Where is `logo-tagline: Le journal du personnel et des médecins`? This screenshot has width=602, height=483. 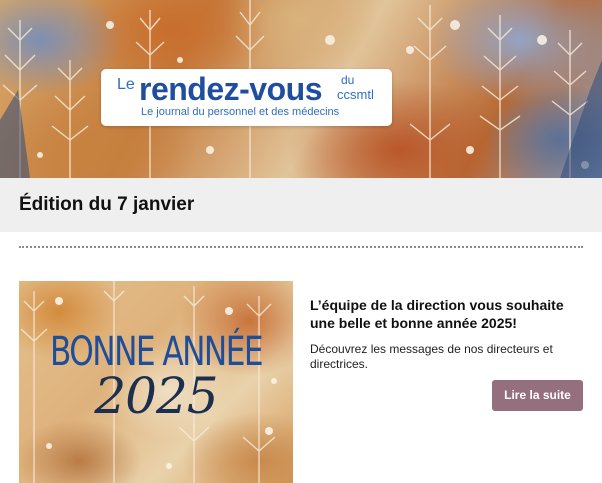 logo-tagline: Le journal du personnel et des médecins is located at coordinates (240, 112).